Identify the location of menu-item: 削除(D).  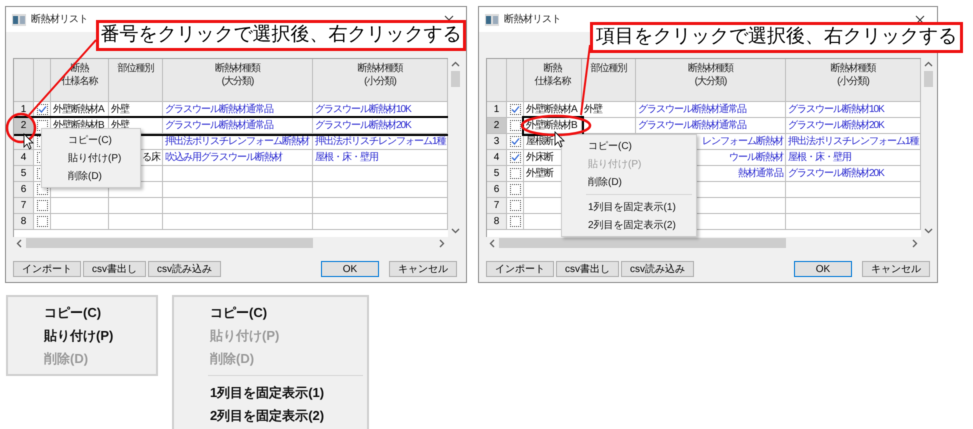
(91, 176).